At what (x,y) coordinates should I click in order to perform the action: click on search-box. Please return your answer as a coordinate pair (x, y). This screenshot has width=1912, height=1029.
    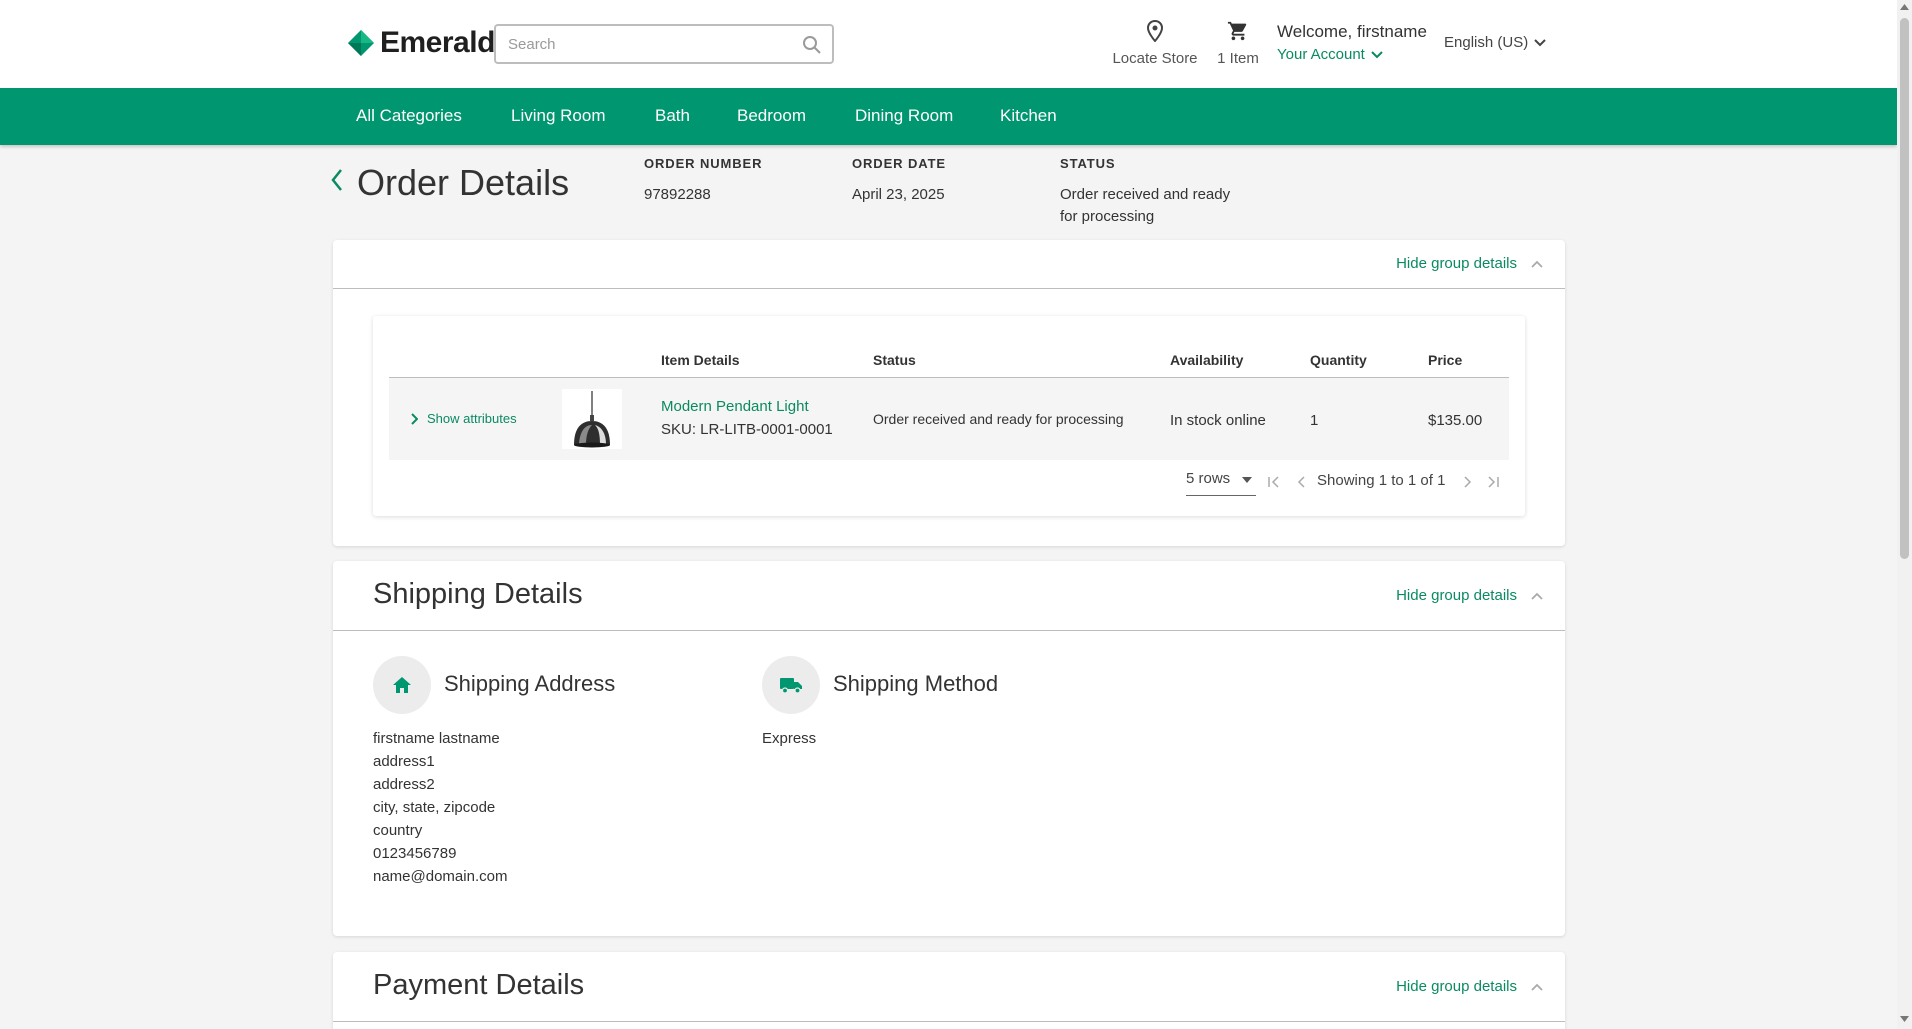
    Looking at the image, I should click on (664, 44).